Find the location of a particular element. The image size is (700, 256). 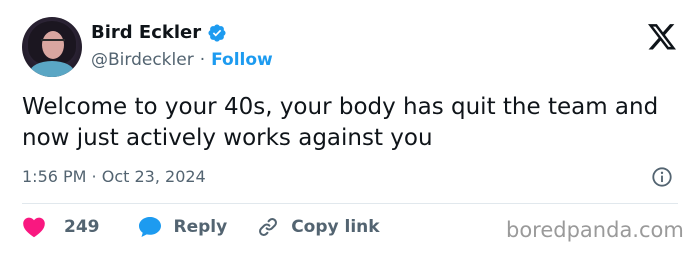

author-handle: @Birdeckler is located at coordinates (142, 60).